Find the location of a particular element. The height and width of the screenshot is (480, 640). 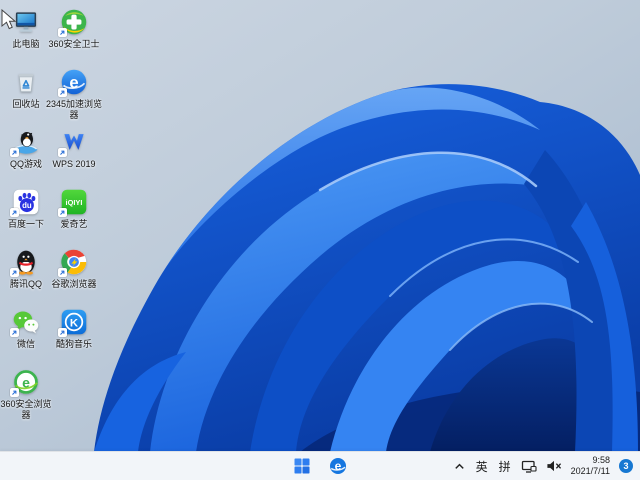

desktop-icon-2345-browser: e 2345加速浏览器 is located at coordinates (74, 94).